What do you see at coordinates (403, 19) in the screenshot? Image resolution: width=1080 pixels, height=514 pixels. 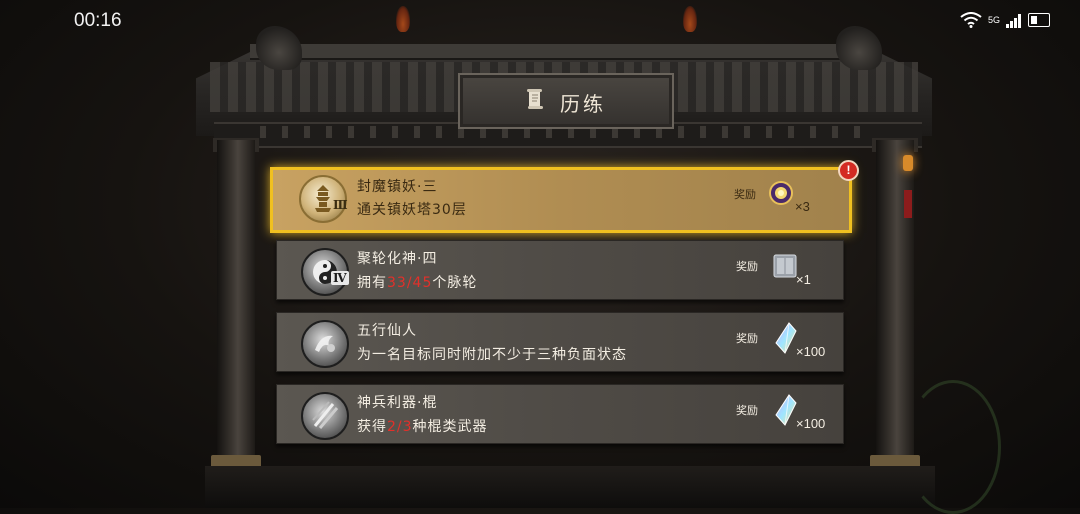 I see `flame-left-decoration` at bounding box center [403, 19].